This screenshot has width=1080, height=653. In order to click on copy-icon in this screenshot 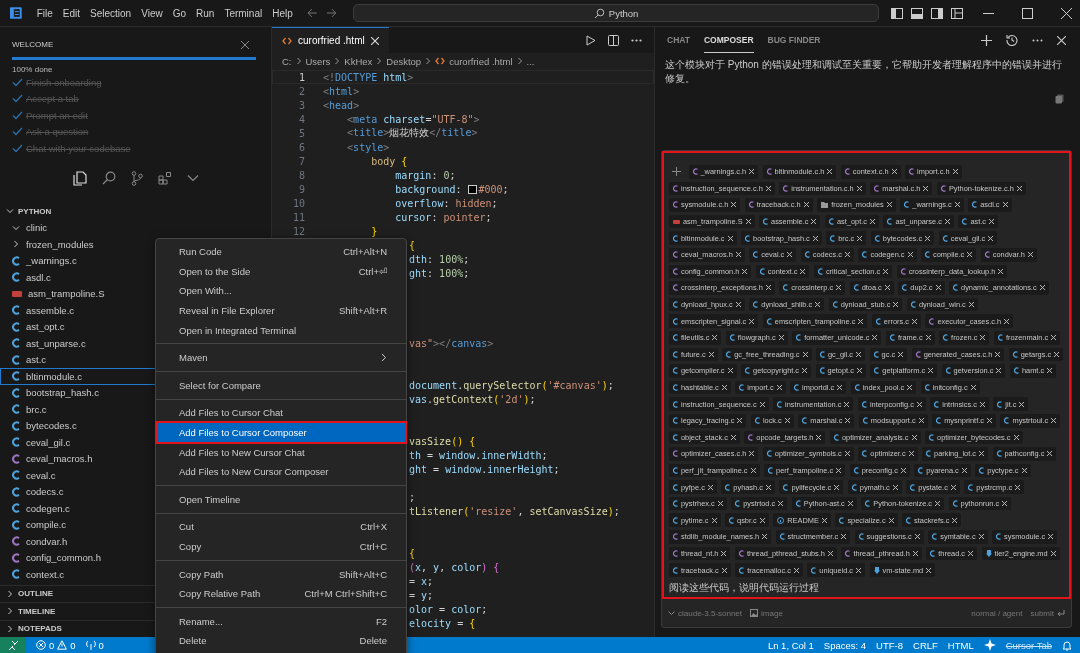, I will do `click(1059, 99)`.